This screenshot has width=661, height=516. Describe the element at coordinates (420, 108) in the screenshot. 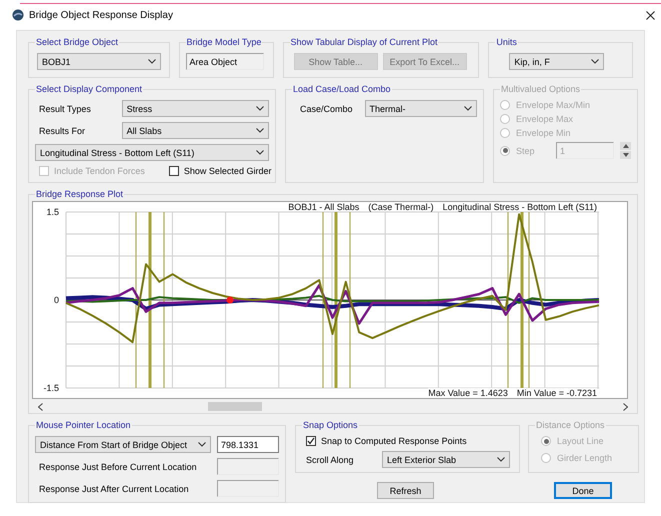

I see `case-combo-dropdown: Thermal-` at that location.